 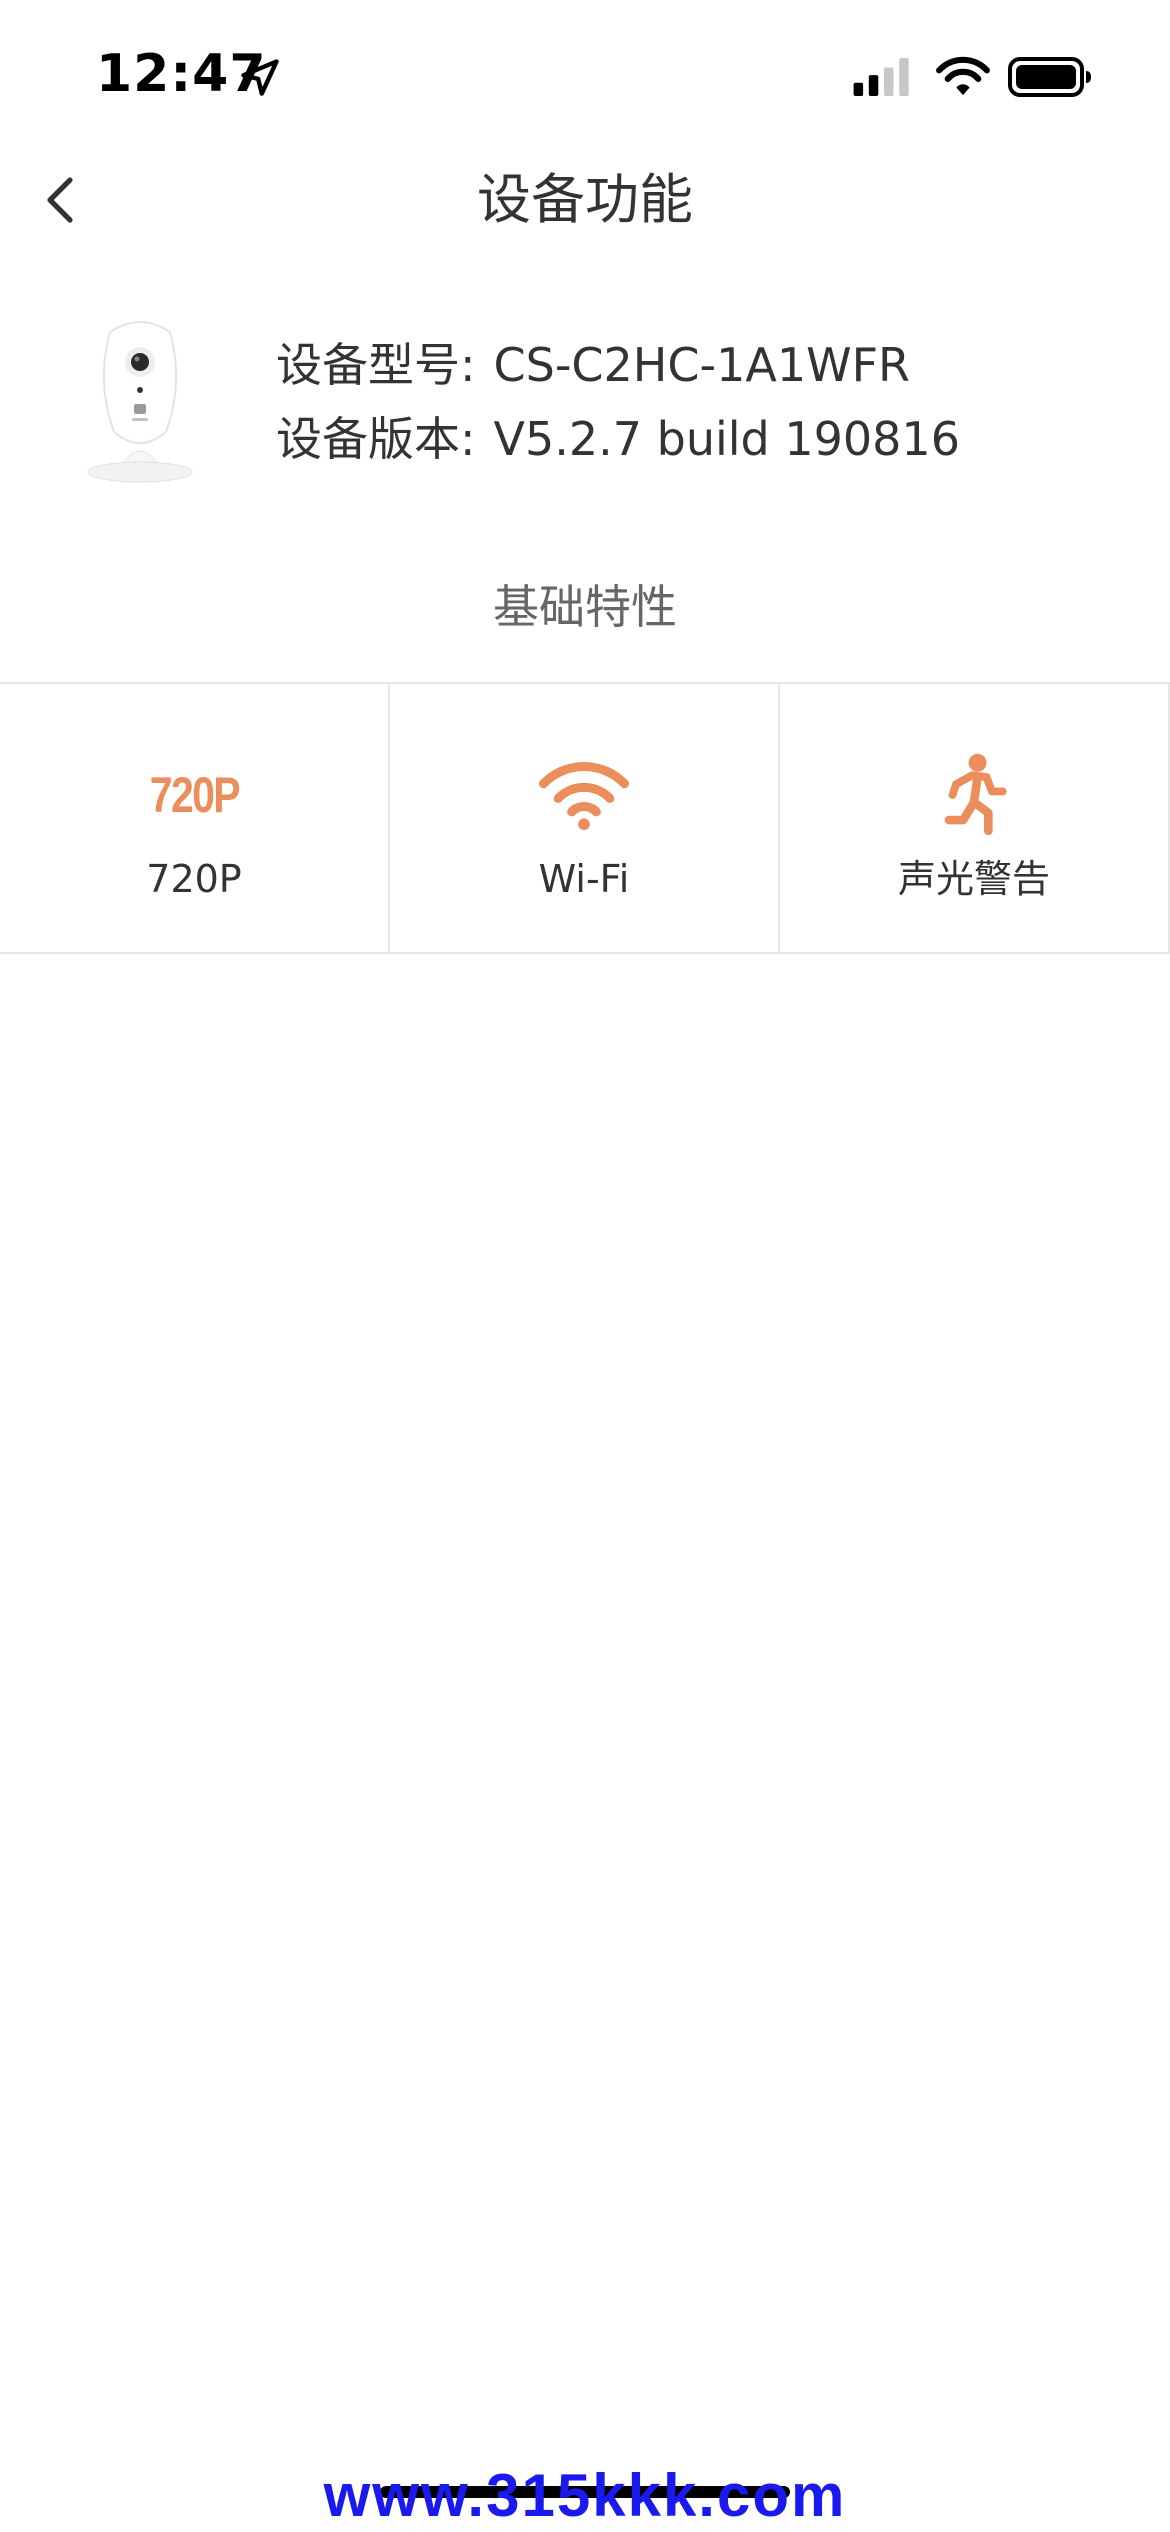 I want to click on location-arrow-icon, so click(x=260, y=77).